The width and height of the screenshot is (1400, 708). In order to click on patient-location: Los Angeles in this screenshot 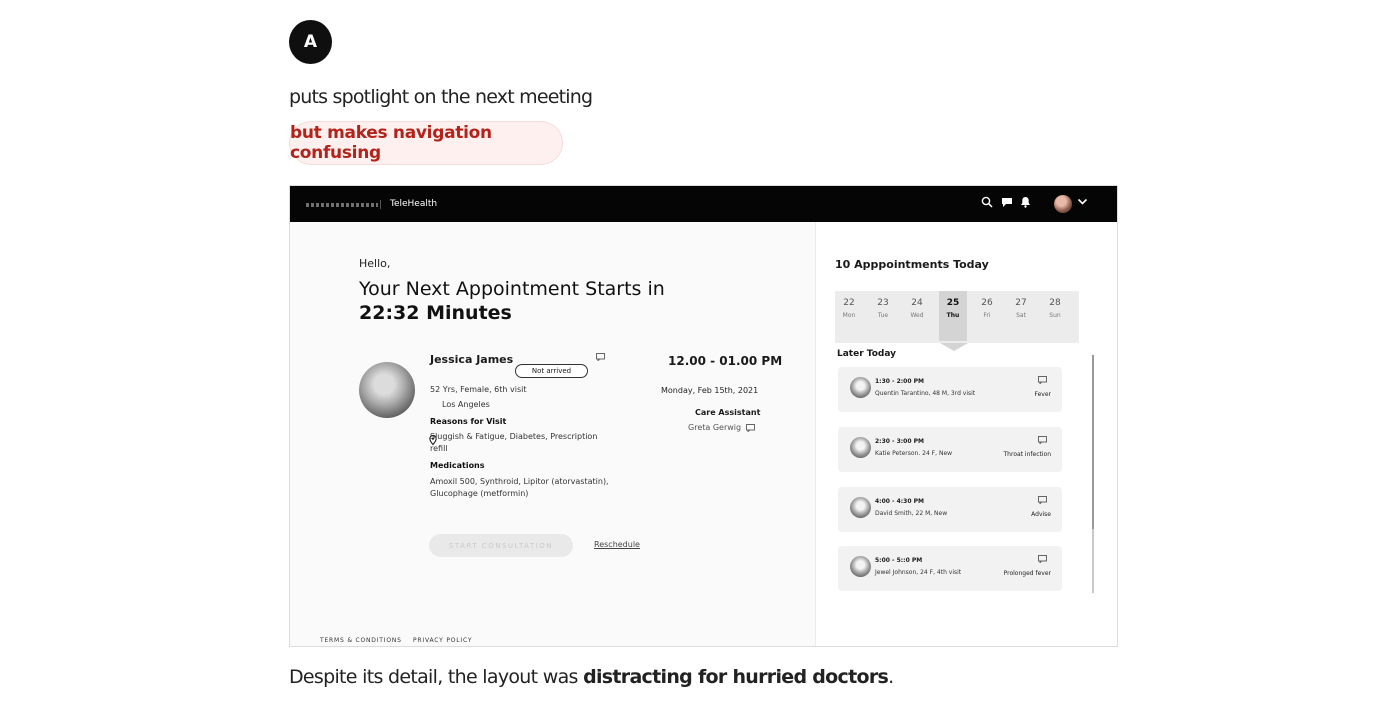, I will do `click(466, 404)`.